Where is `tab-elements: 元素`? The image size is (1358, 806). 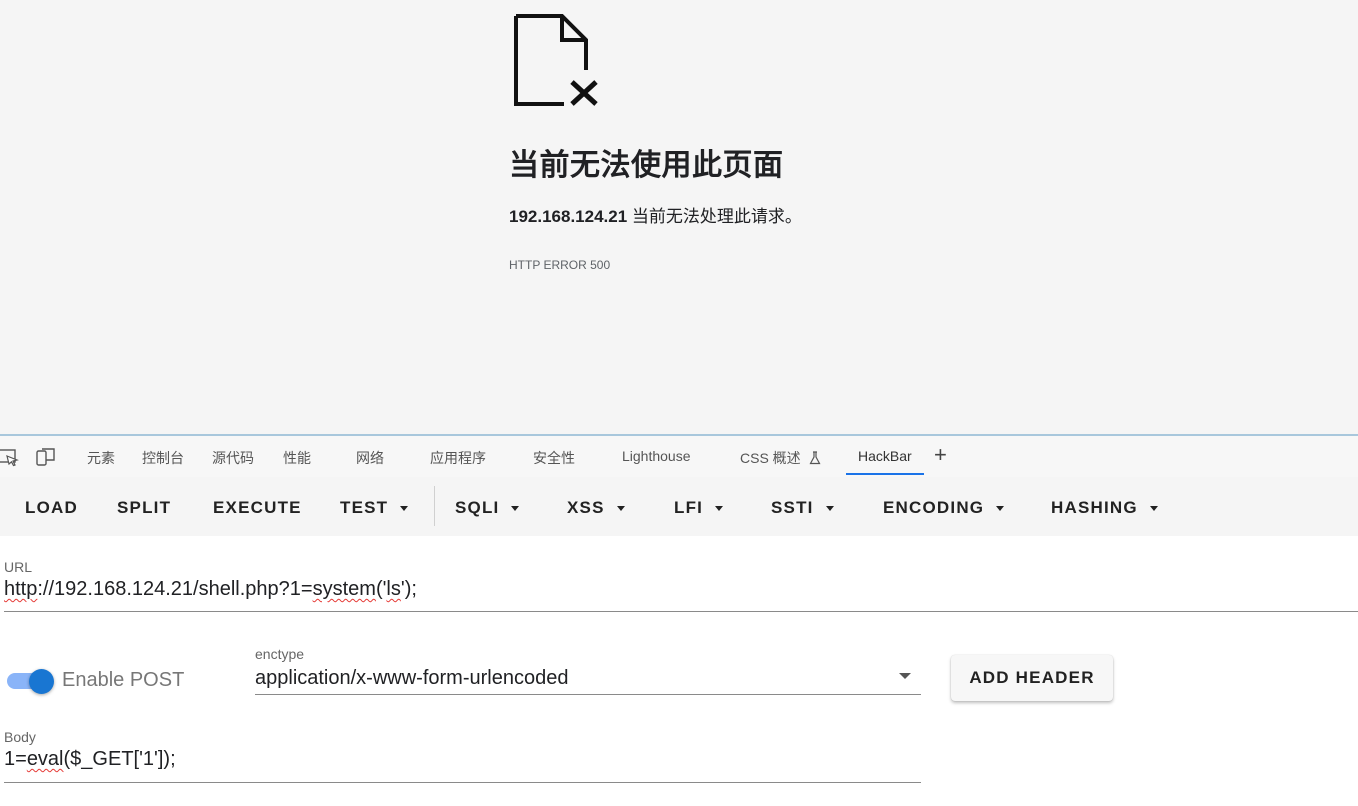 tab-elements: 元素 is located at coordinates (101, 458).